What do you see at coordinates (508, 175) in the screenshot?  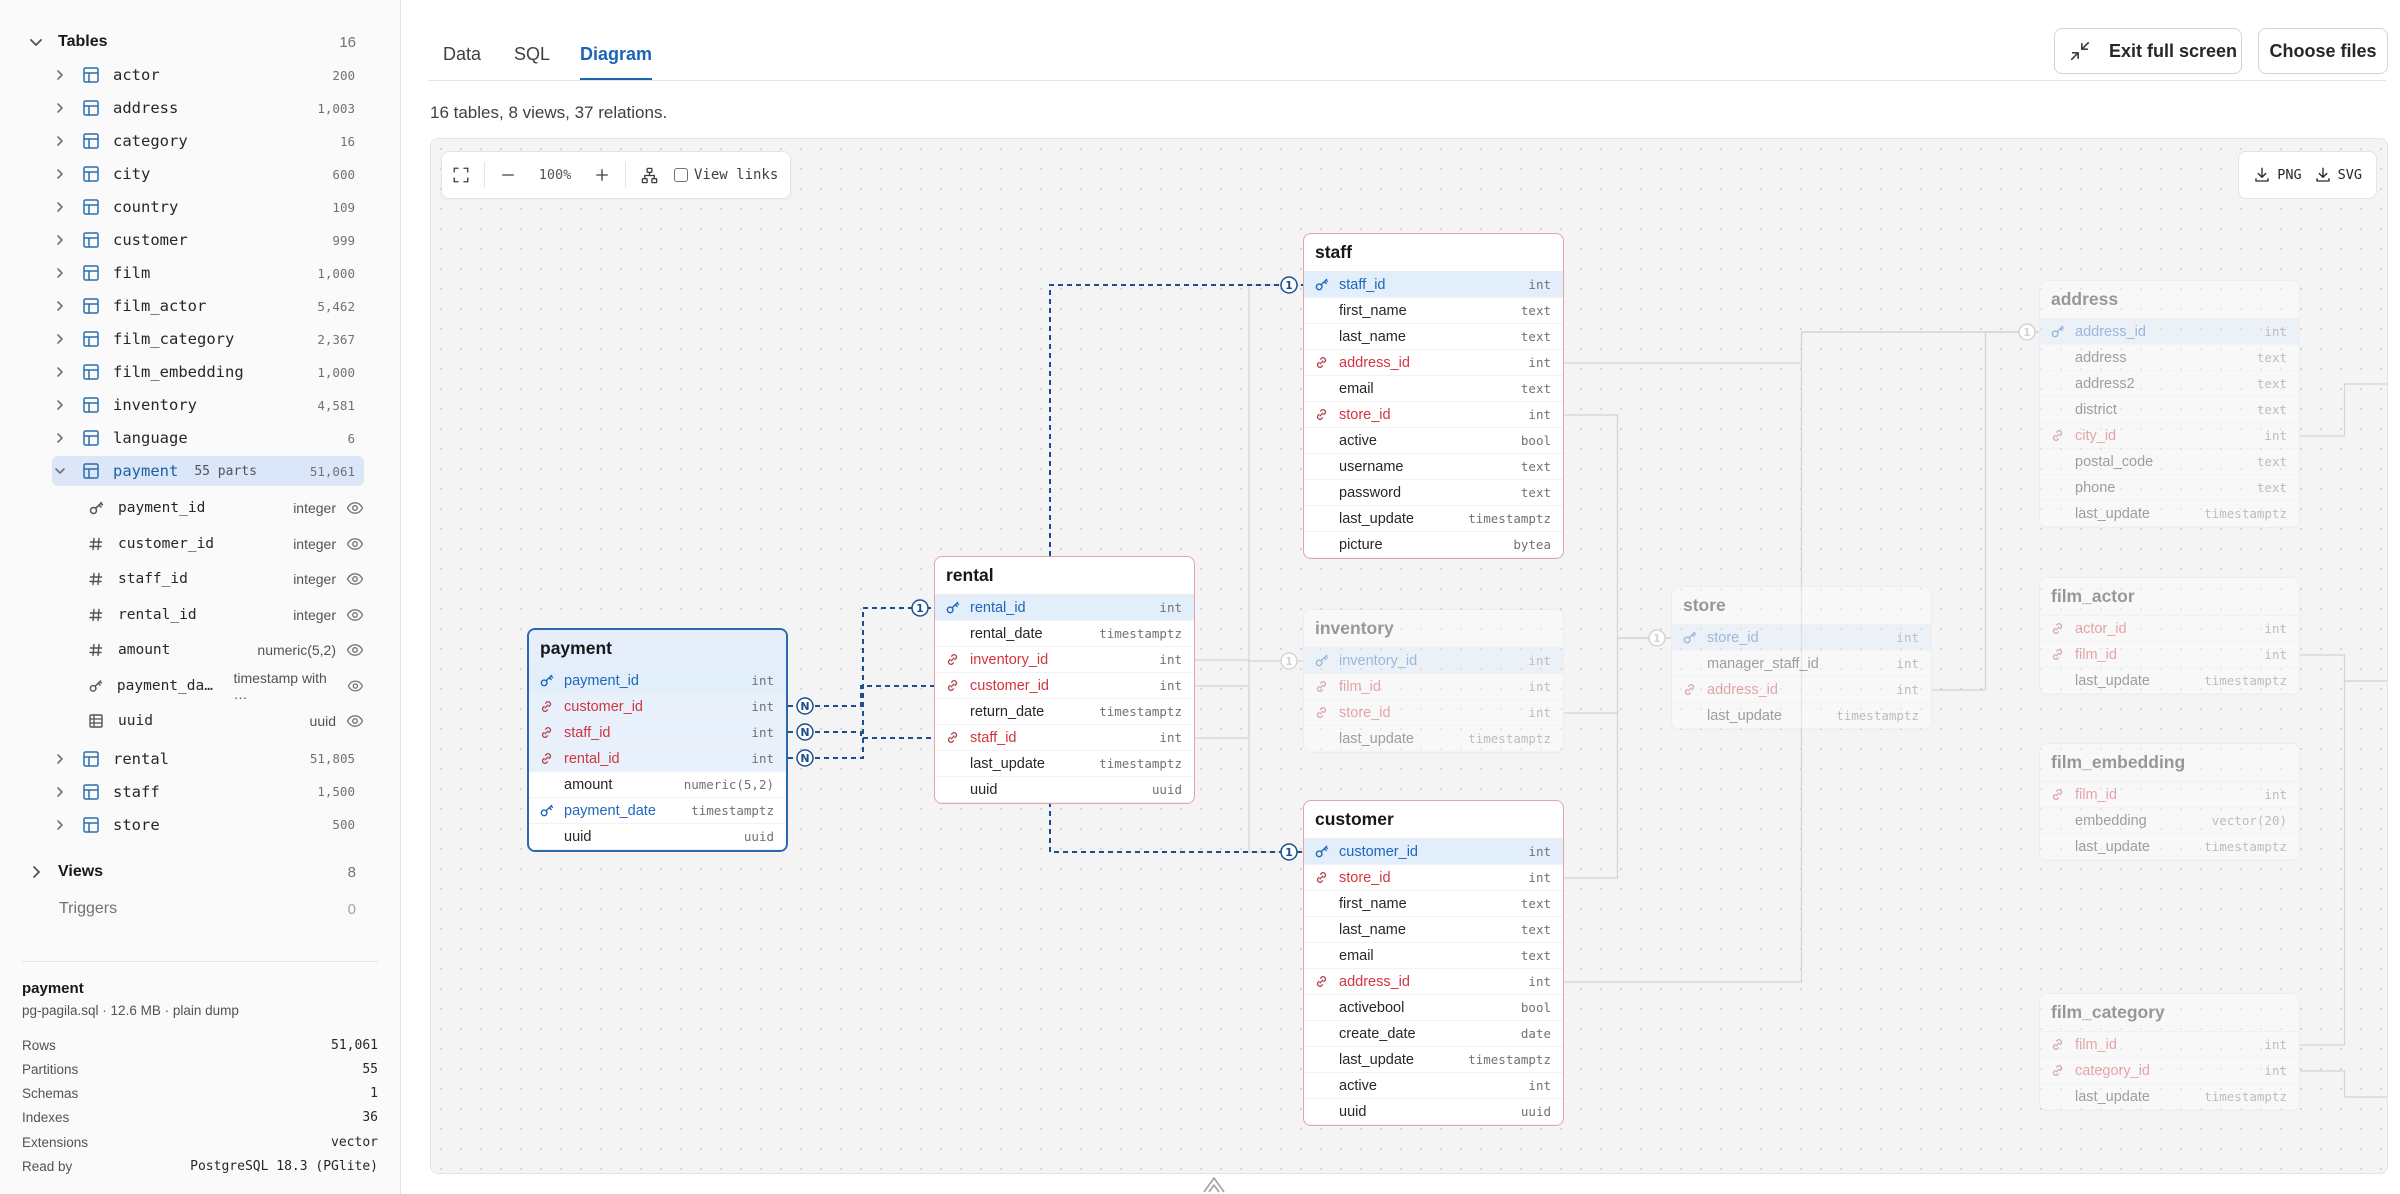 I see `zoom-out-button` at bounding box center [508, 175].